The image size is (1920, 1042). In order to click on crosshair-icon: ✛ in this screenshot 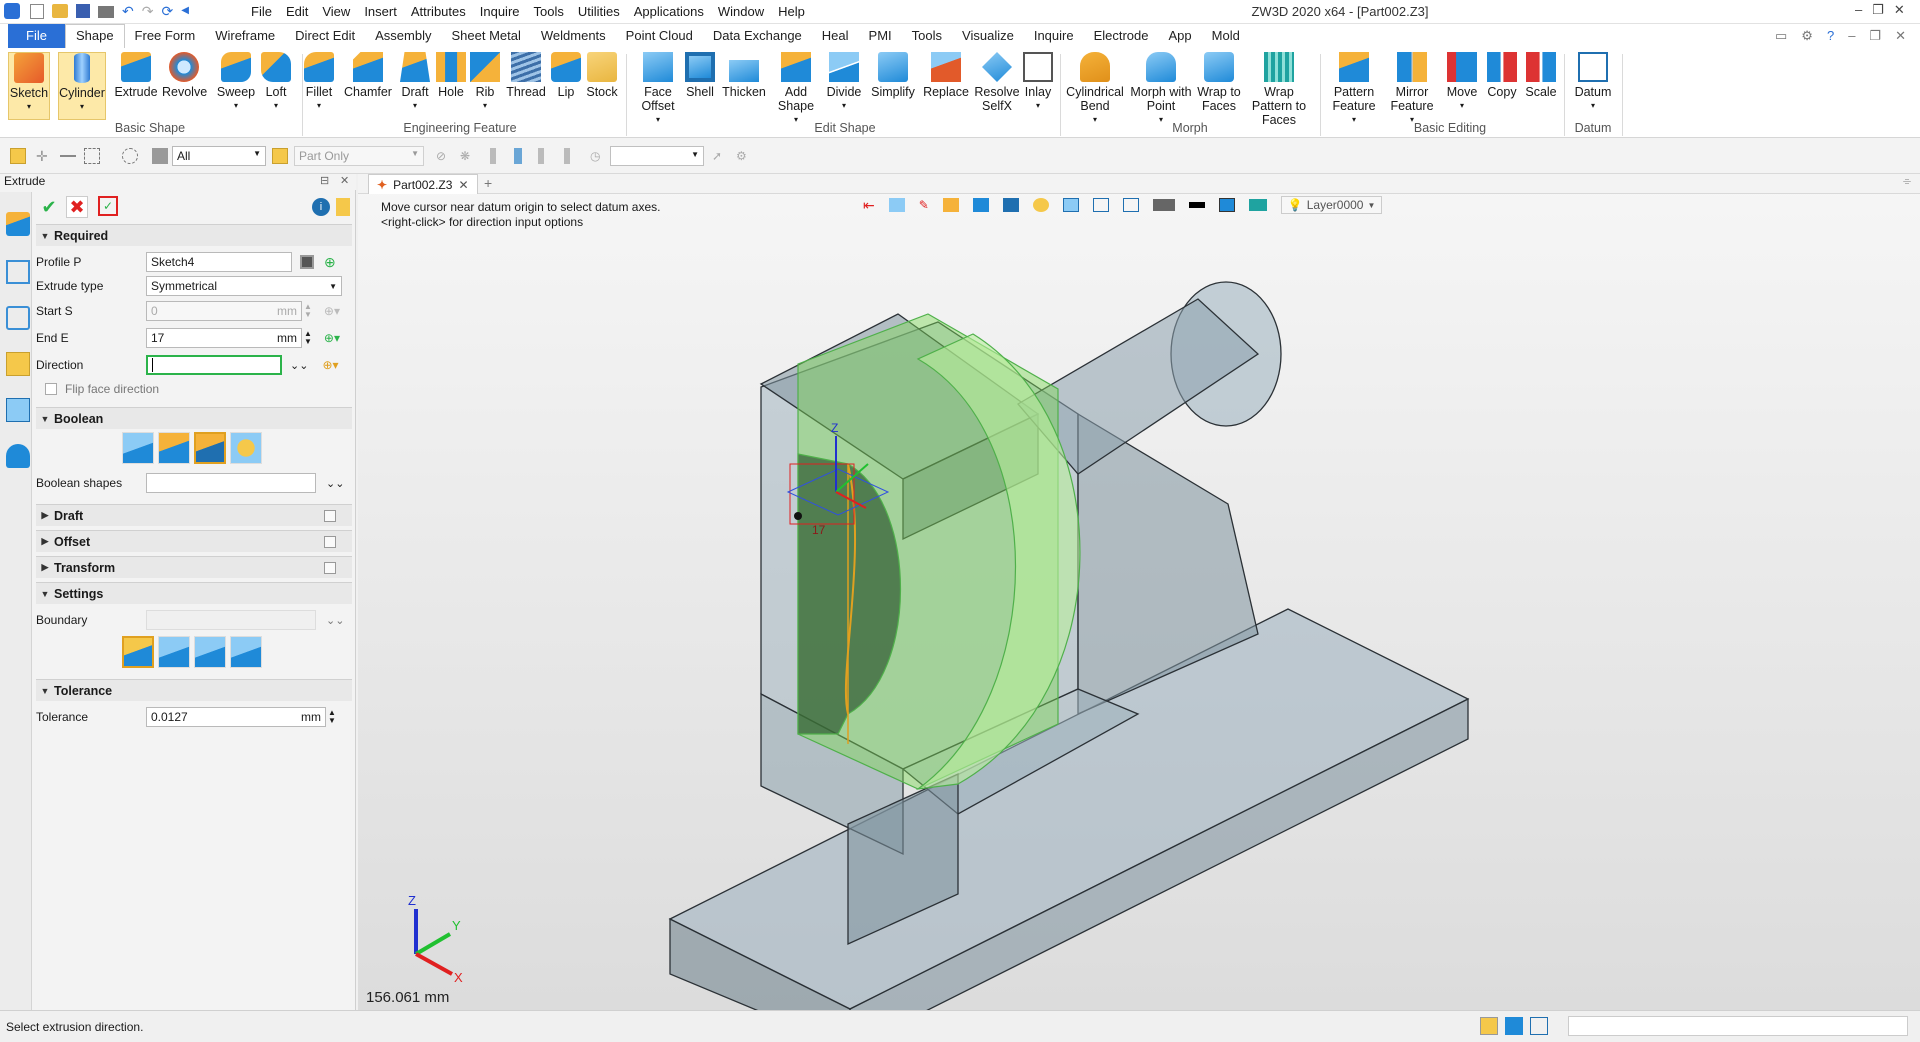, I will do `click(44, 156)`.